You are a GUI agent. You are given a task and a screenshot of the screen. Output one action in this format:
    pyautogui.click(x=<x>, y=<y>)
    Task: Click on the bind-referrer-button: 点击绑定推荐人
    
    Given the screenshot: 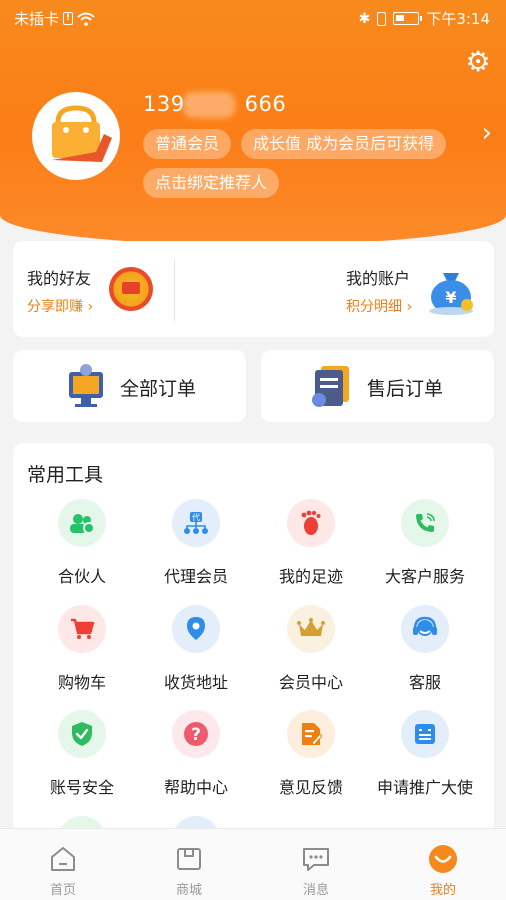 What is the action you would take?
    pyautogui.click(x=211, y=183)
    